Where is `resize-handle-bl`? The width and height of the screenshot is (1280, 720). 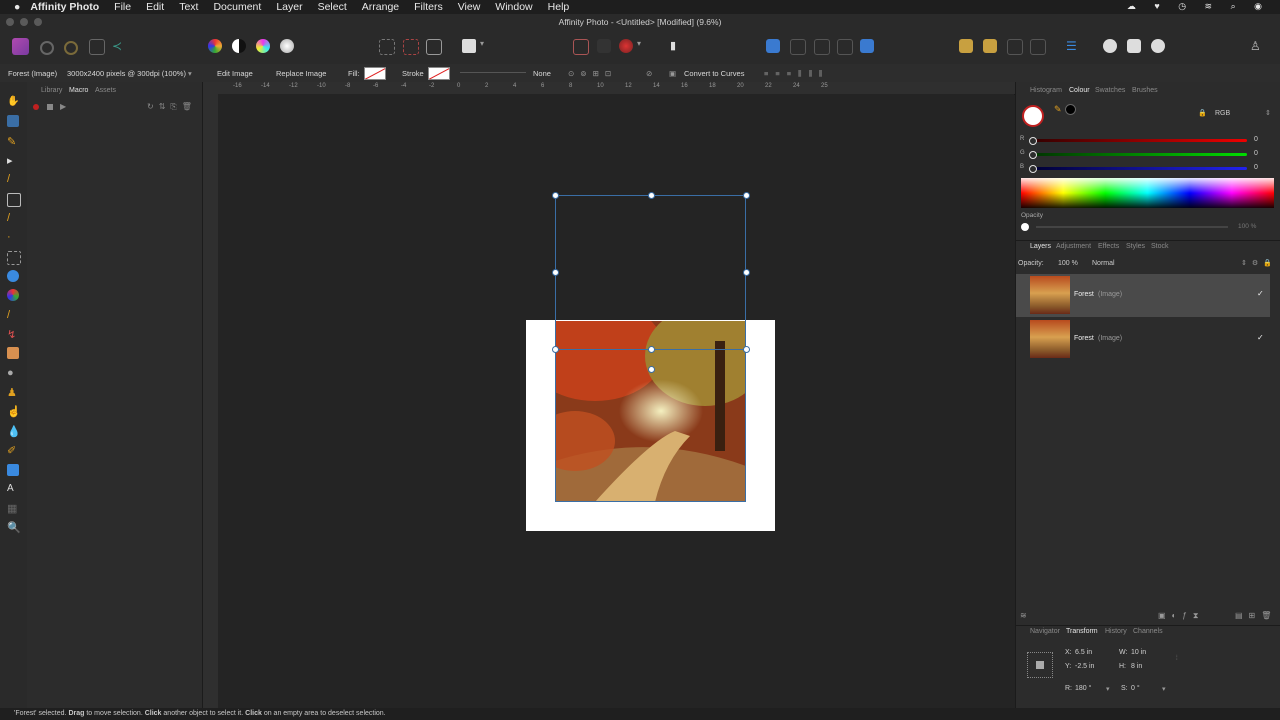
resize-handle-bl is located at coordinates (555, 349).